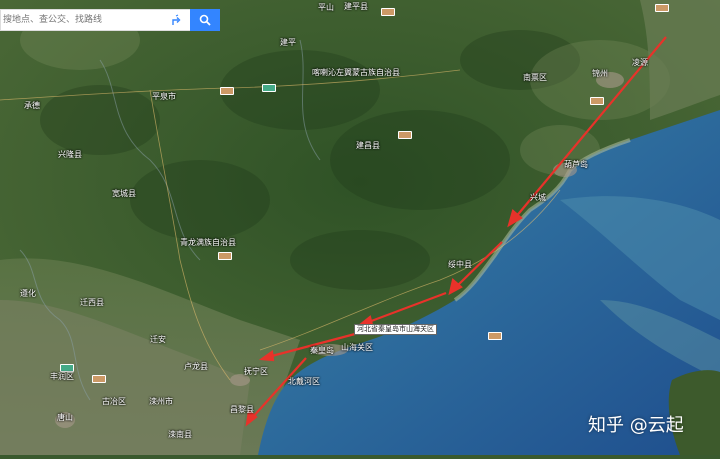 The width and height of the screenshot is (720, 459). I want to click on place-label: 绥中县, so click(460, 265).